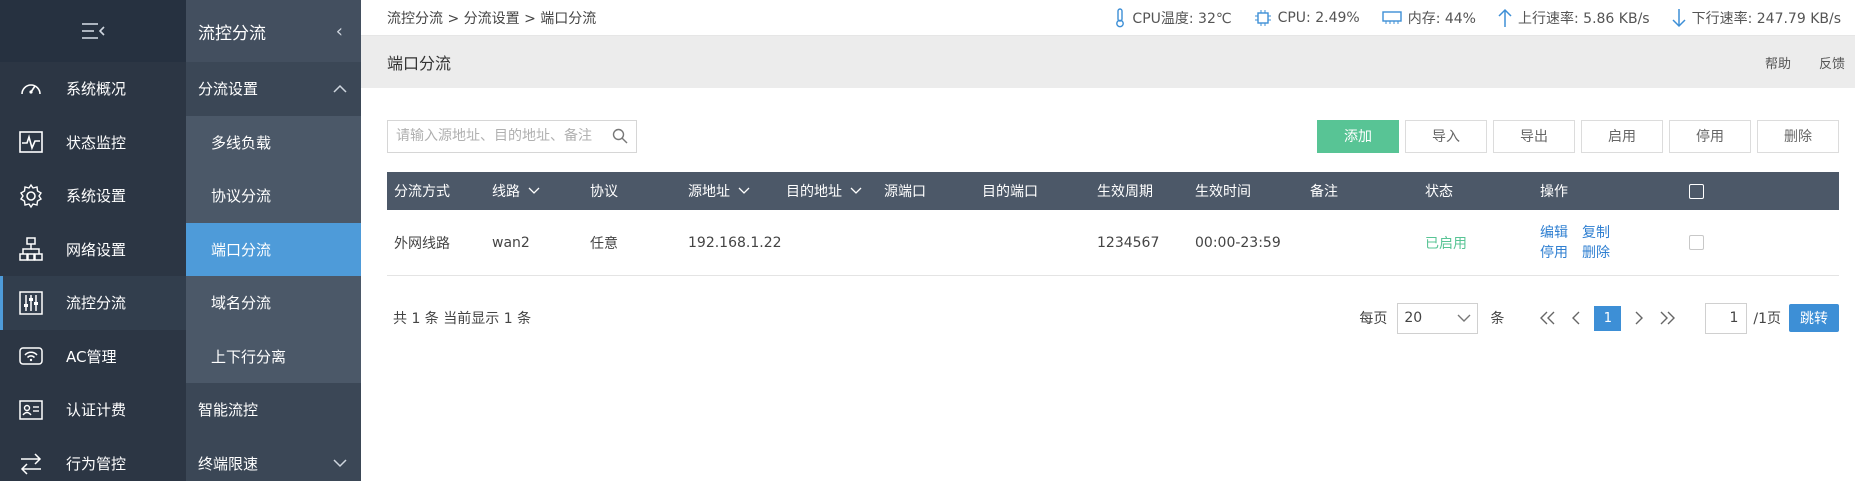  What do you see at coordinates (1113, 318) in the screenshot?
I see `table-footer: 共 1 条 当前显示 1 条 每页 20 条 1 /1页 跳转` at bounding box center [1113, 318].